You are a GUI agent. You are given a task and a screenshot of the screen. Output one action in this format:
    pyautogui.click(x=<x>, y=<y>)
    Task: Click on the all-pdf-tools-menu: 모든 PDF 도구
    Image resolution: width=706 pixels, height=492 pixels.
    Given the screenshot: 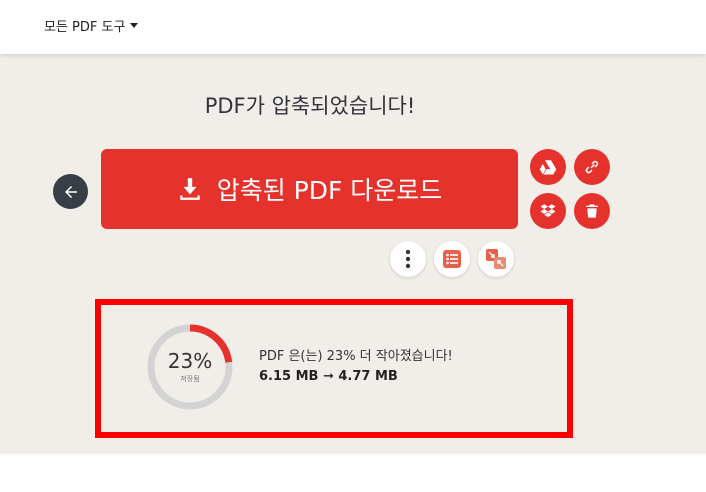 What is the action you would take?
    pyautogui.click(x=91, y=25)
    